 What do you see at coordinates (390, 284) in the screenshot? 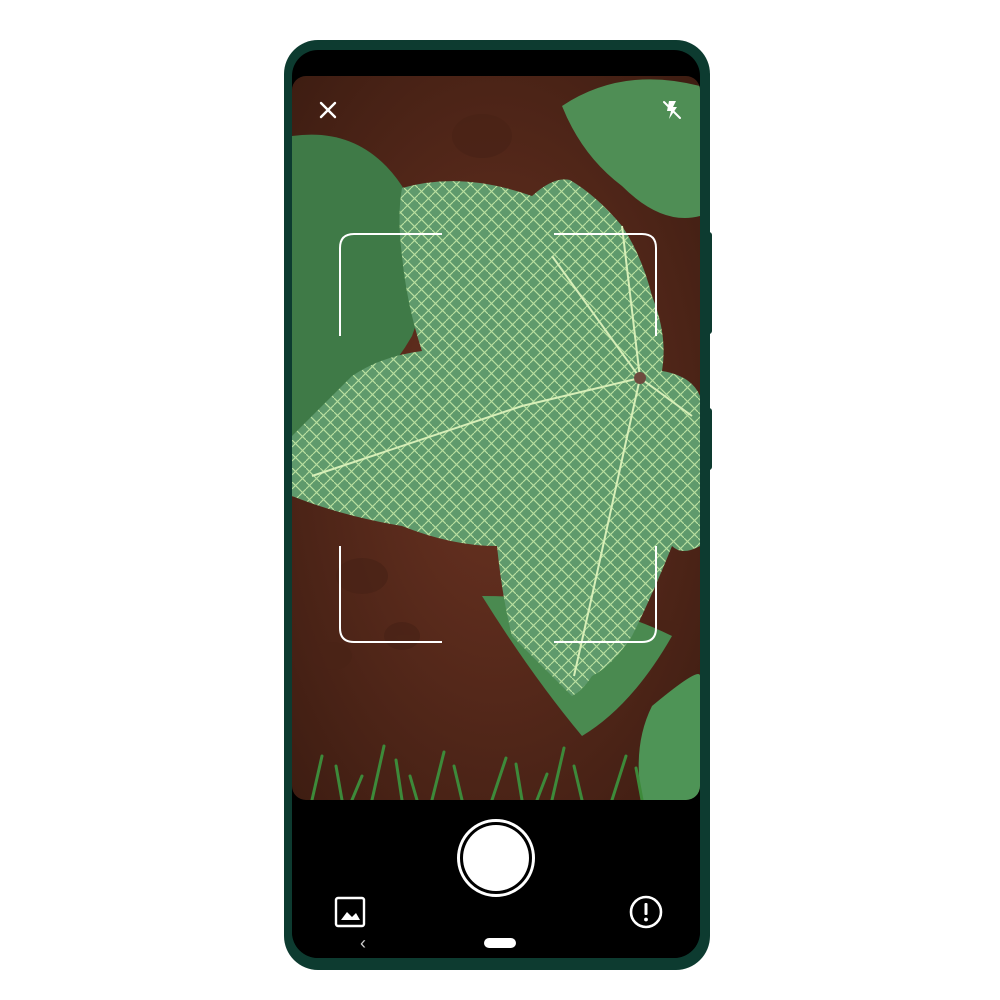
I see `focus-corner-top-left` at bounding box center [390, 284].